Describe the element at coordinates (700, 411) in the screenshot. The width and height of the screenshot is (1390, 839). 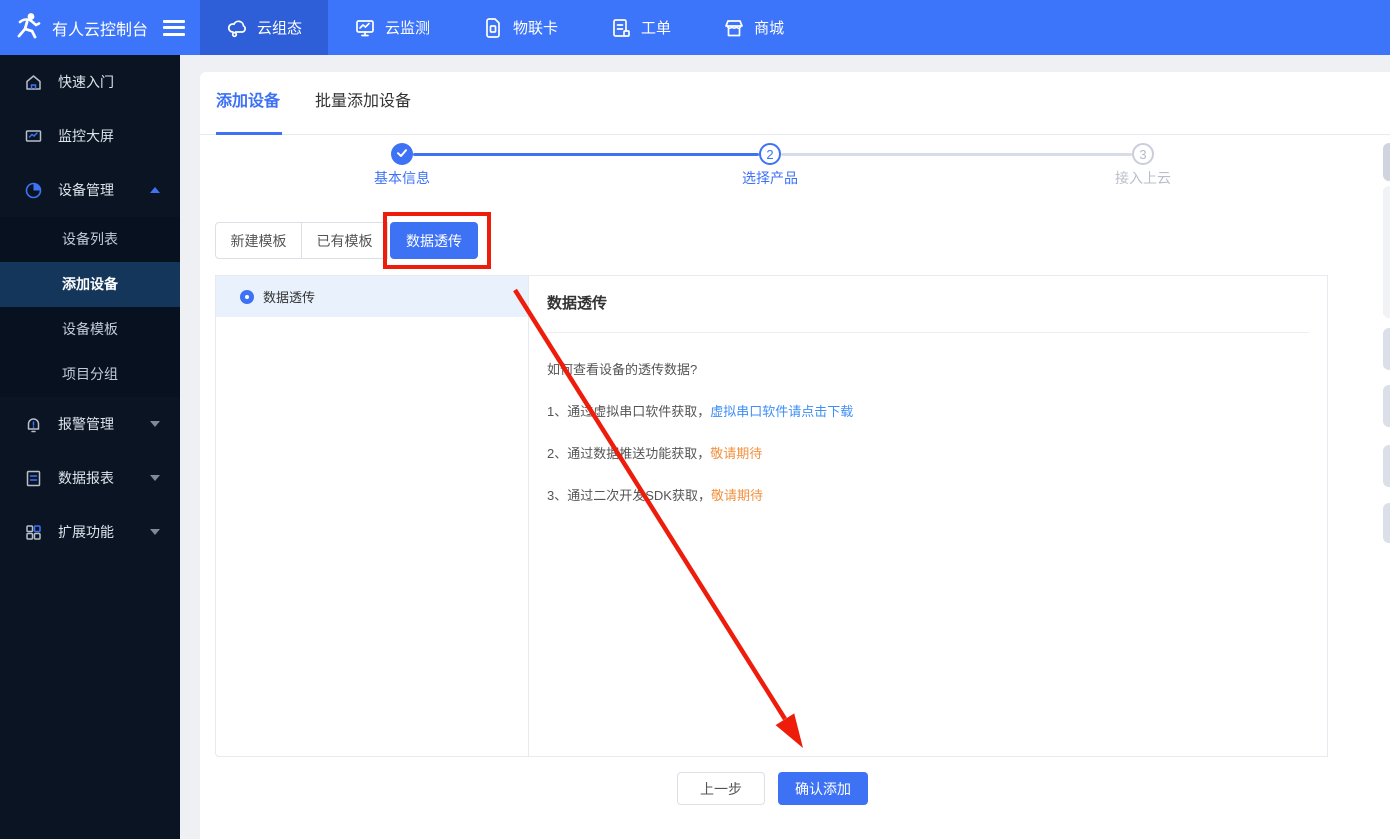
I see `detail-item-1: 1、通过虚拟串口软件获取，虚拟串口软件请点击下载` at that location.